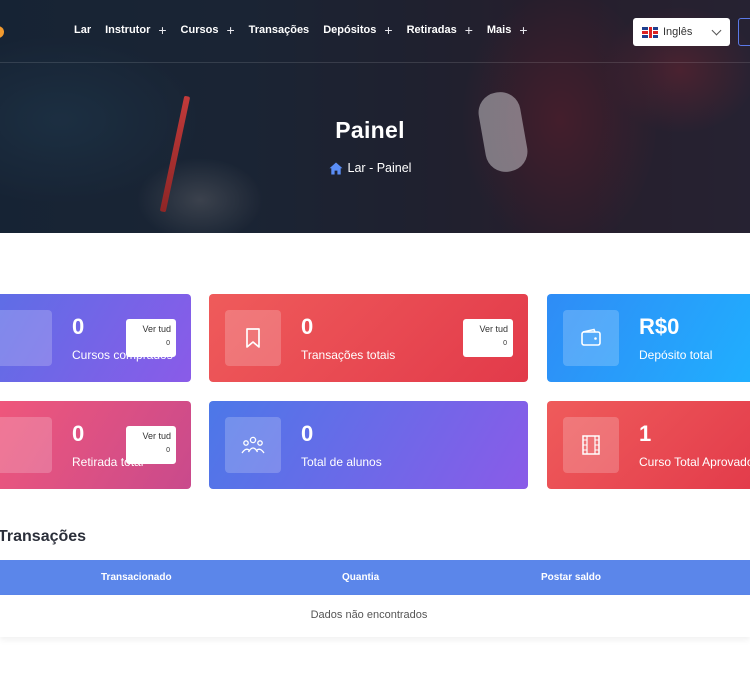  Describe the element at coordinates (571, 577) in the screenshot. I see `column-header: Postar saldo` at that location.